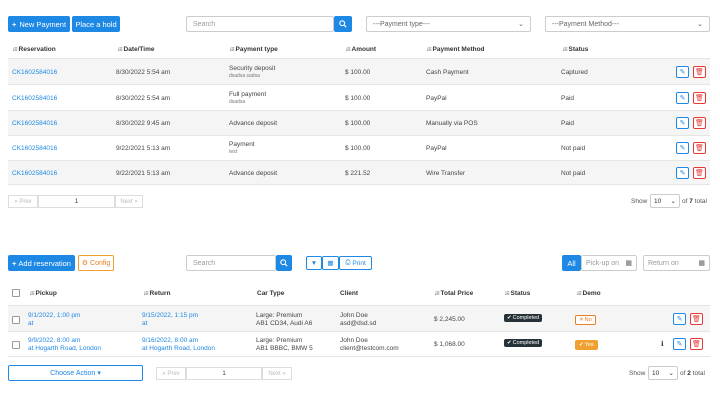 The image size is (720, 400). Describe the element at coordinates (54, 315) in the screenshot. I see `pickup-date: 9/1/2022, 1:00 pm` at that location.